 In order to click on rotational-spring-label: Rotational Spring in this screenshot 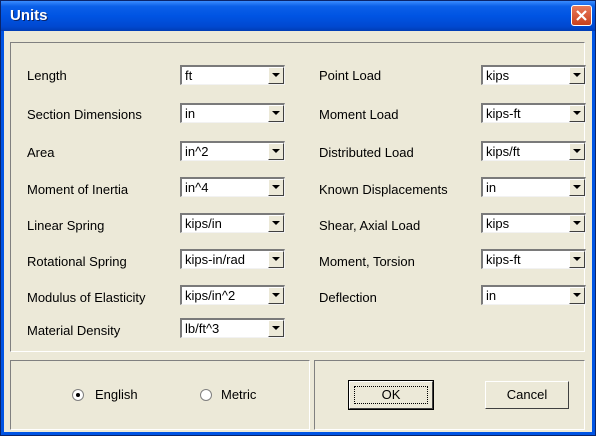, I will do `click(77, 261)`.